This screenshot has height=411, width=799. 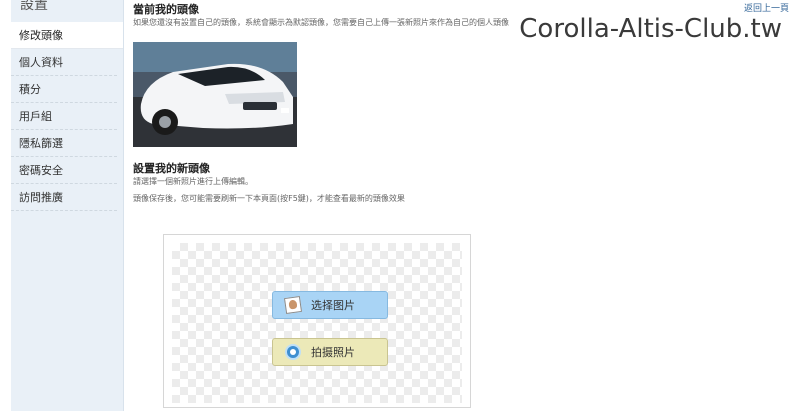 What do you see at coordinates (293, 352) in the screenshot?
I see `webcam-icon` at bounding box center [293, 352].